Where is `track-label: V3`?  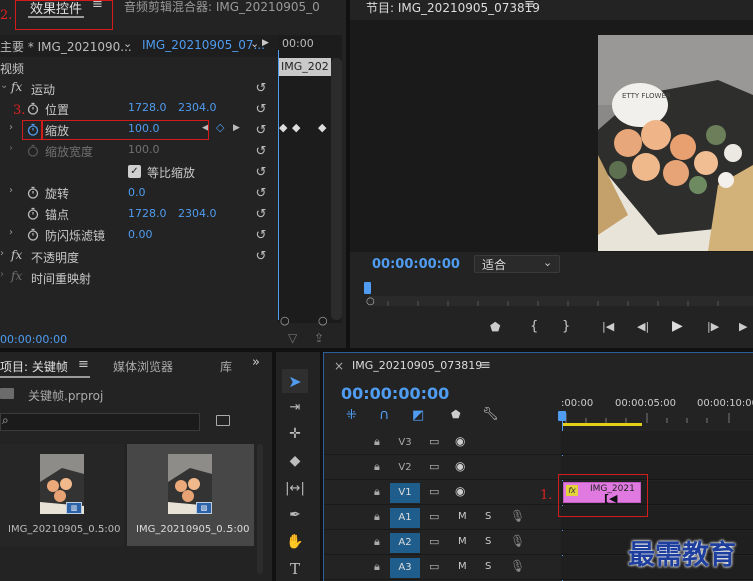
track-label: V3 is located at coordinates (405, 443).